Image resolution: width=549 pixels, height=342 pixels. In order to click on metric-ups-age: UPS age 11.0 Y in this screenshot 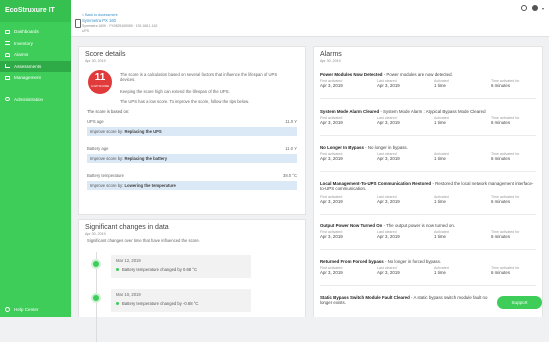, I will do `click(192, 121)`.